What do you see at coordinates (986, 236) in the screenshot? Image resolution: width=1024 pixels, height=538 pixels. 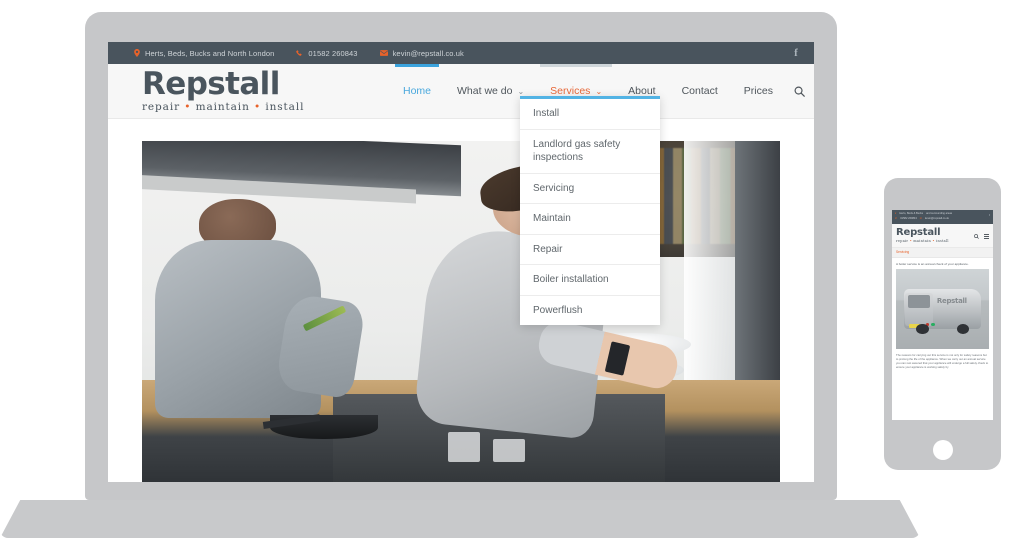 I see `hamburger-menu-icon` at bounding box center [986, 236].